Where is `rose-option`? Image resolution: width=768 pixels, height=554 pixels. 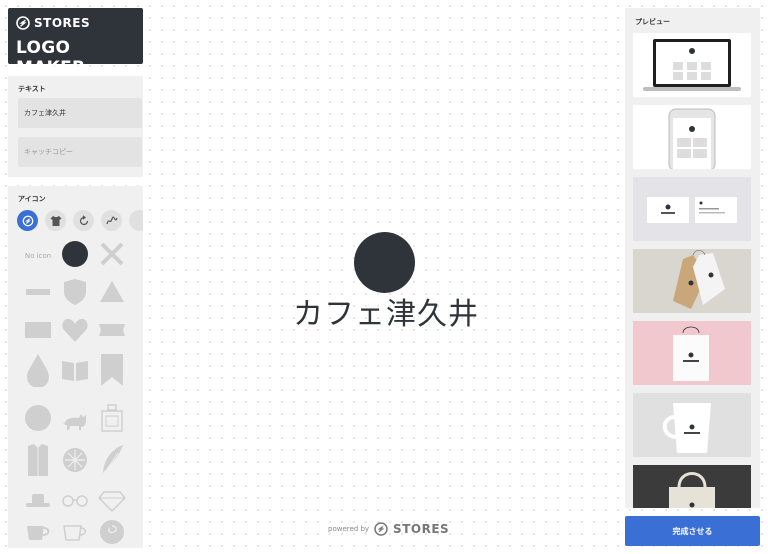
rose-option is located at coordinates (112, 532).